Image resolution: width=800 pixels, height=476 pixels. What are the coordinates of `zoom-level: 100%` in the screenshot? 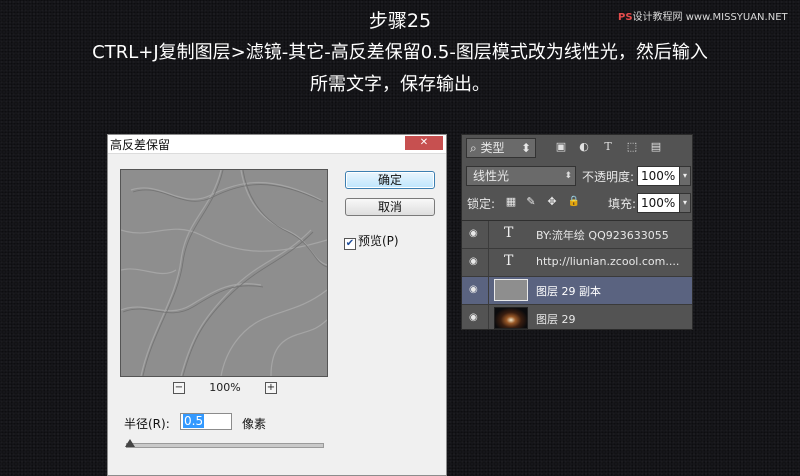 It's located at (225, 387).